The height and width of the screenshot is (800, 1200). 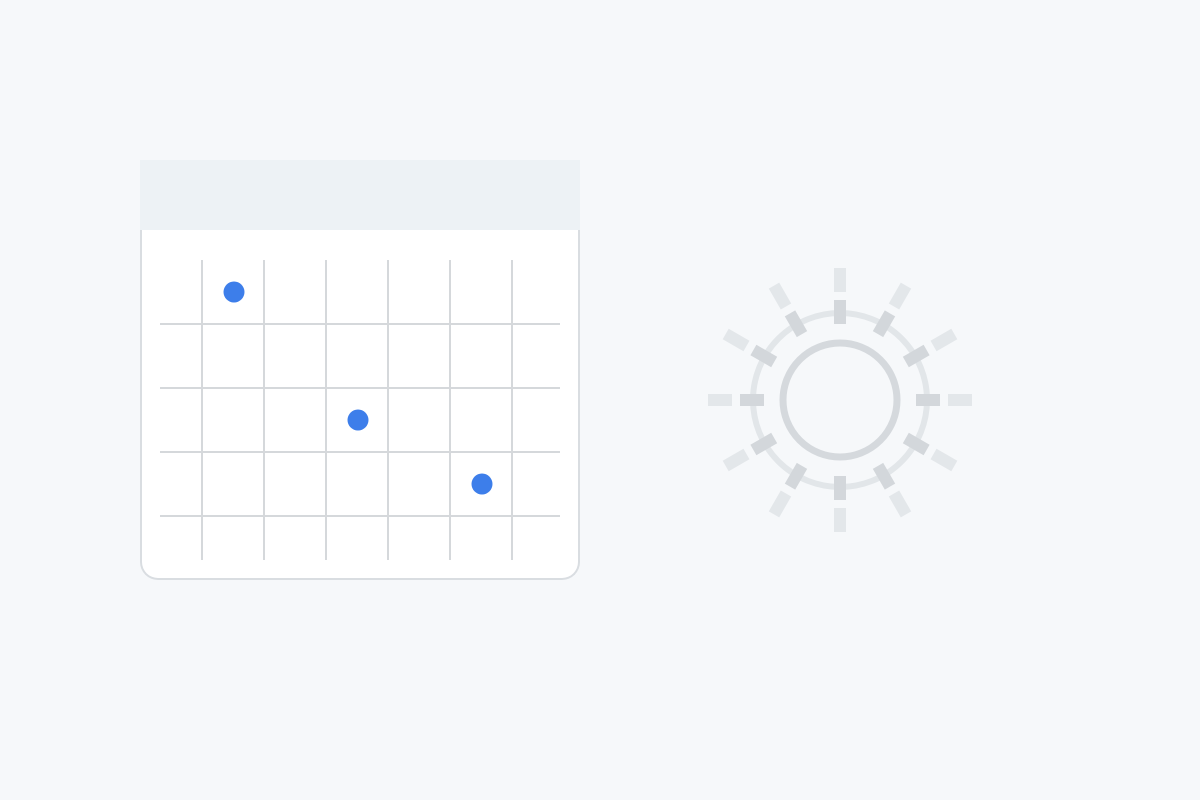 I want to click on gear-inner-ring, so click(x=840, y=400).